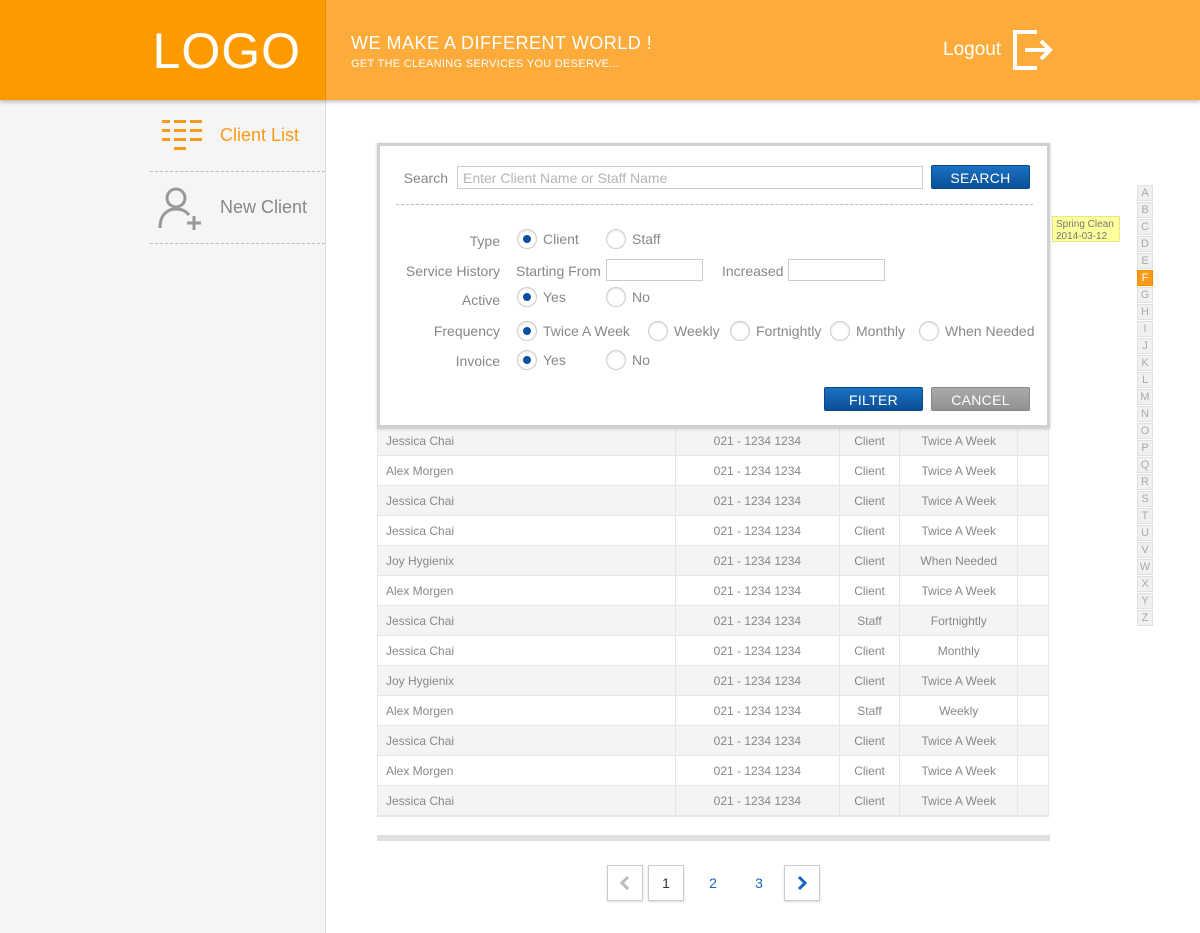 Image resolution: width=1200 pixels, height=933 pixels. What do you see at coordinates (1145, 244) in the screenshot?
I see `alphabet-letter-d: D` at bounding box center [1145, 244].